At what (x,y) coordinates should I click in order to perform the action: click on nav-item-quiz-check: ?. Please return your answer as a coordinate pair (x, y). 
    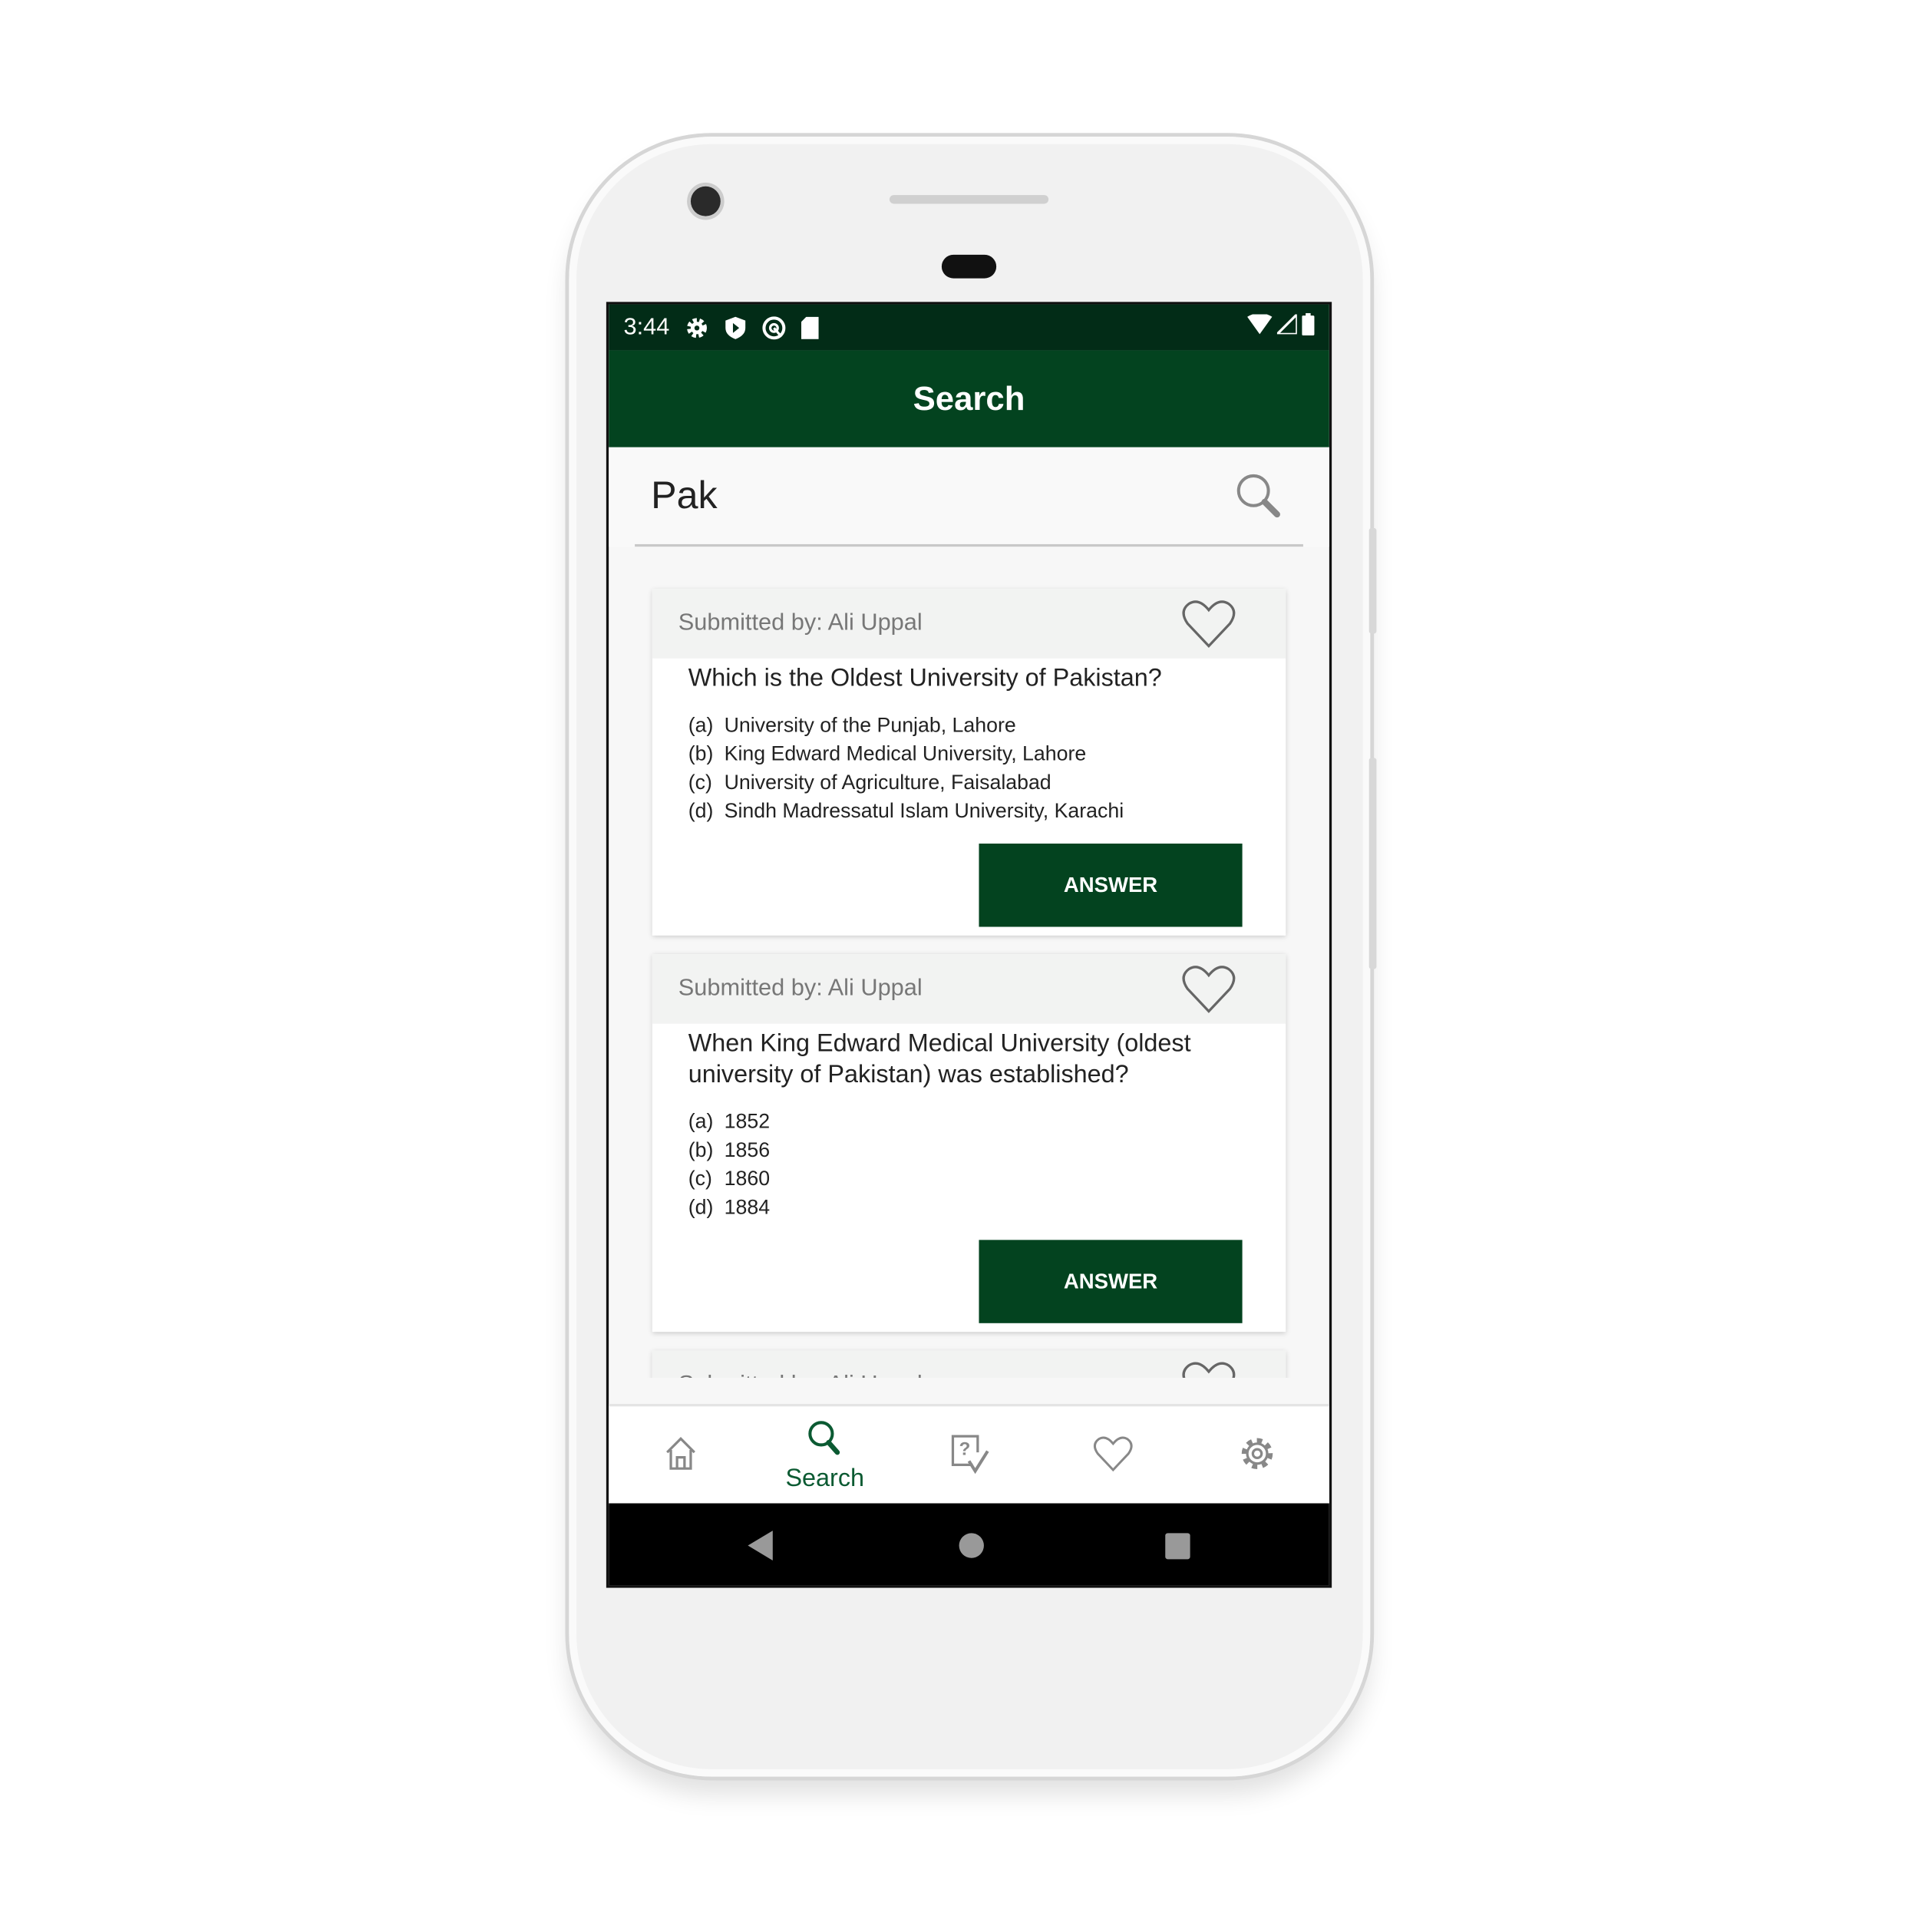
    Looking at the image, I should click on (970, 1455).